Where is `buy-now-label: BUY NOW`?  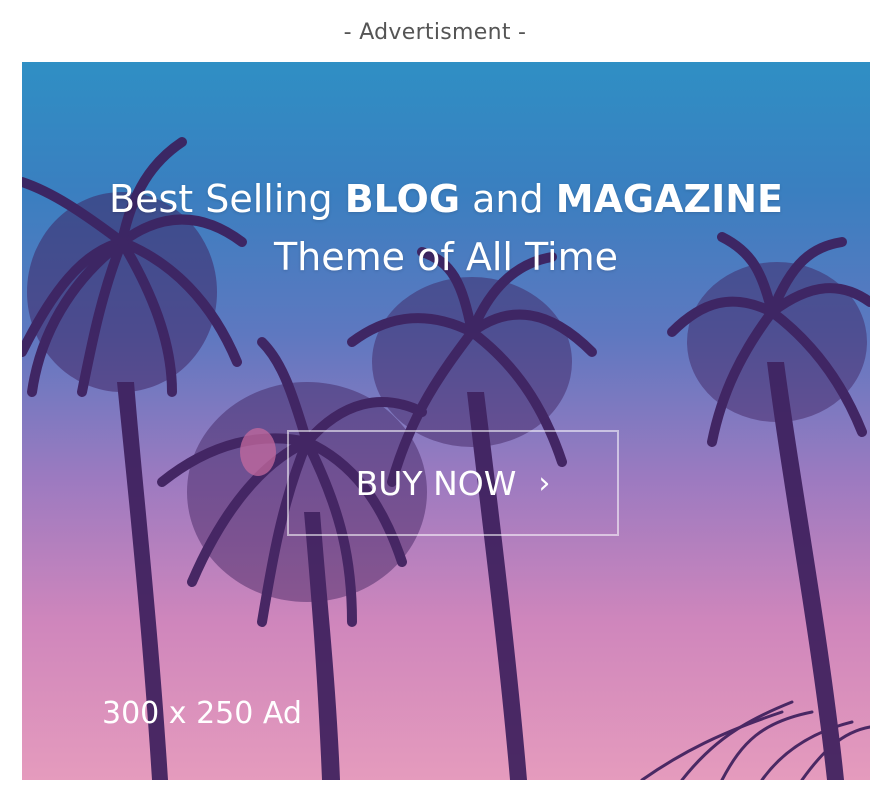 buy-now-label: BUY NOW is located at coordinates (436, 483).